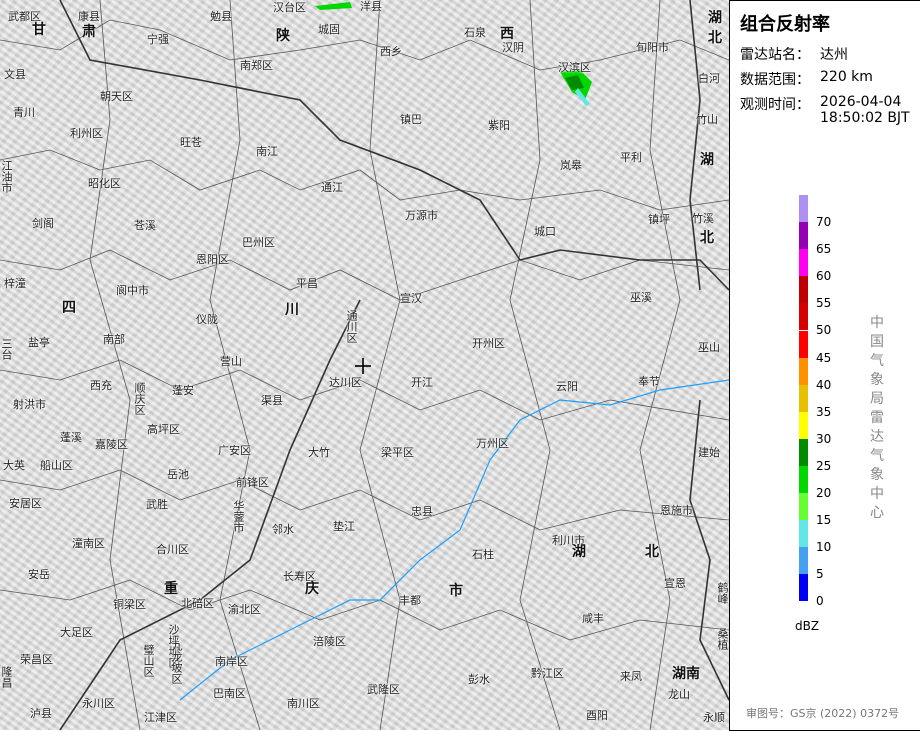  I want to click on place-label: 奉节, so click(649, 381).